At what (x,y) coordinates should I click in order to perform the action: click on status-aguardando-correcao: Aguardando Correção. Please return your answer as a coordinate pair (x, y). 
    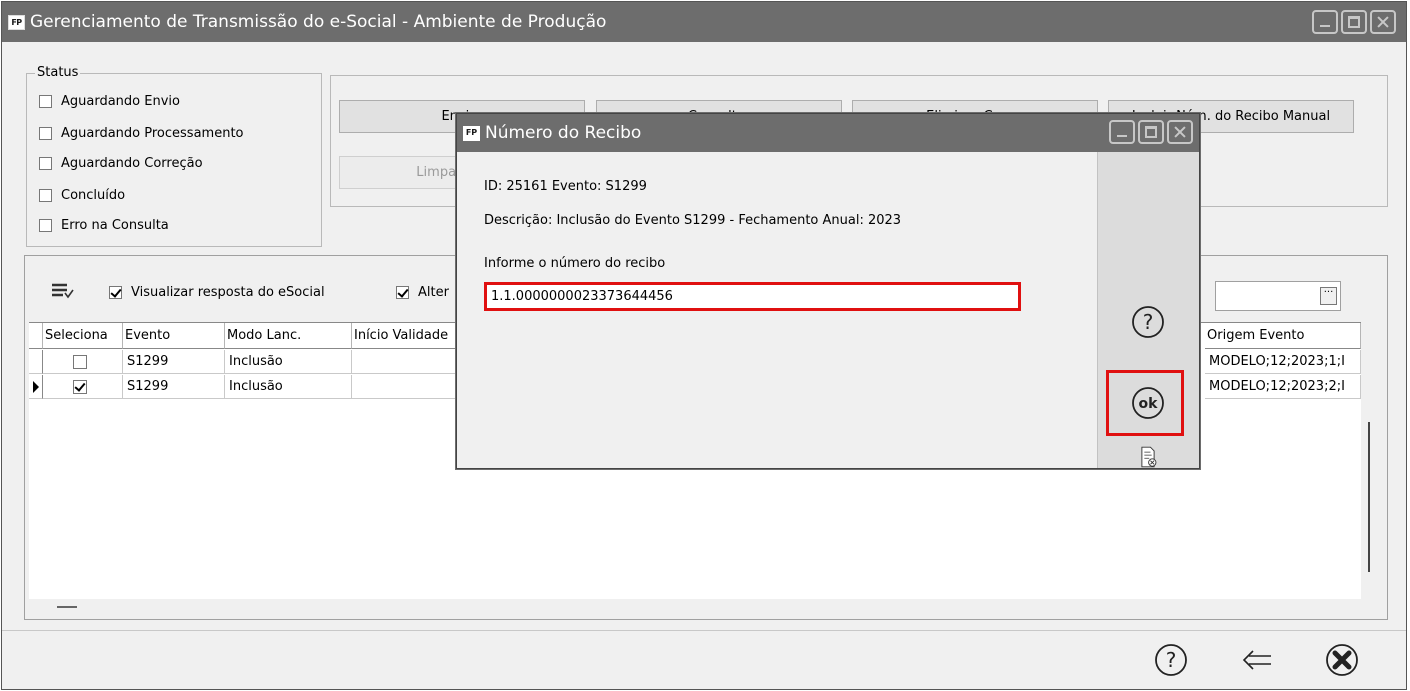
    Looking at the image, I should click on (121, 163).